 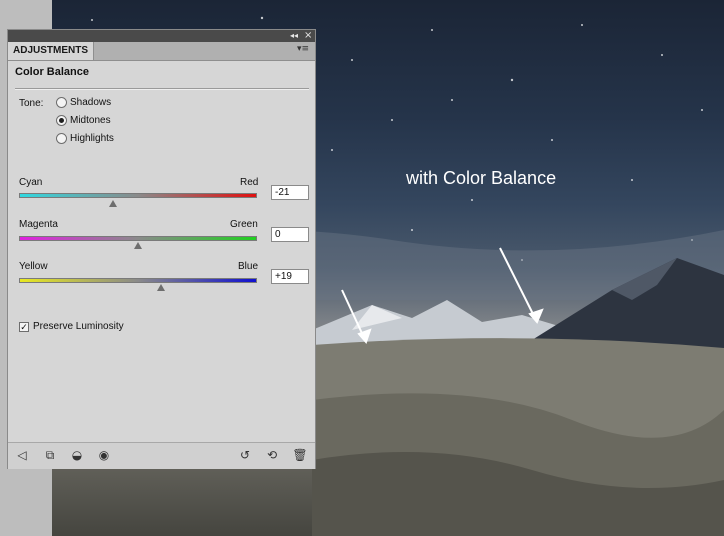 What do you see at coordinates (161, 36) in the screenshot?
I see `panel-header-bar: ◂◂ ×` at bounding box center [161, 36].